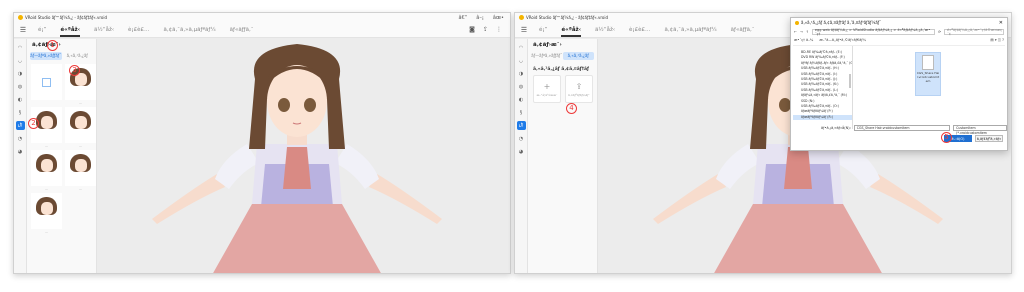  I want to click on maximize-button: â–¡, so click(480, 18).